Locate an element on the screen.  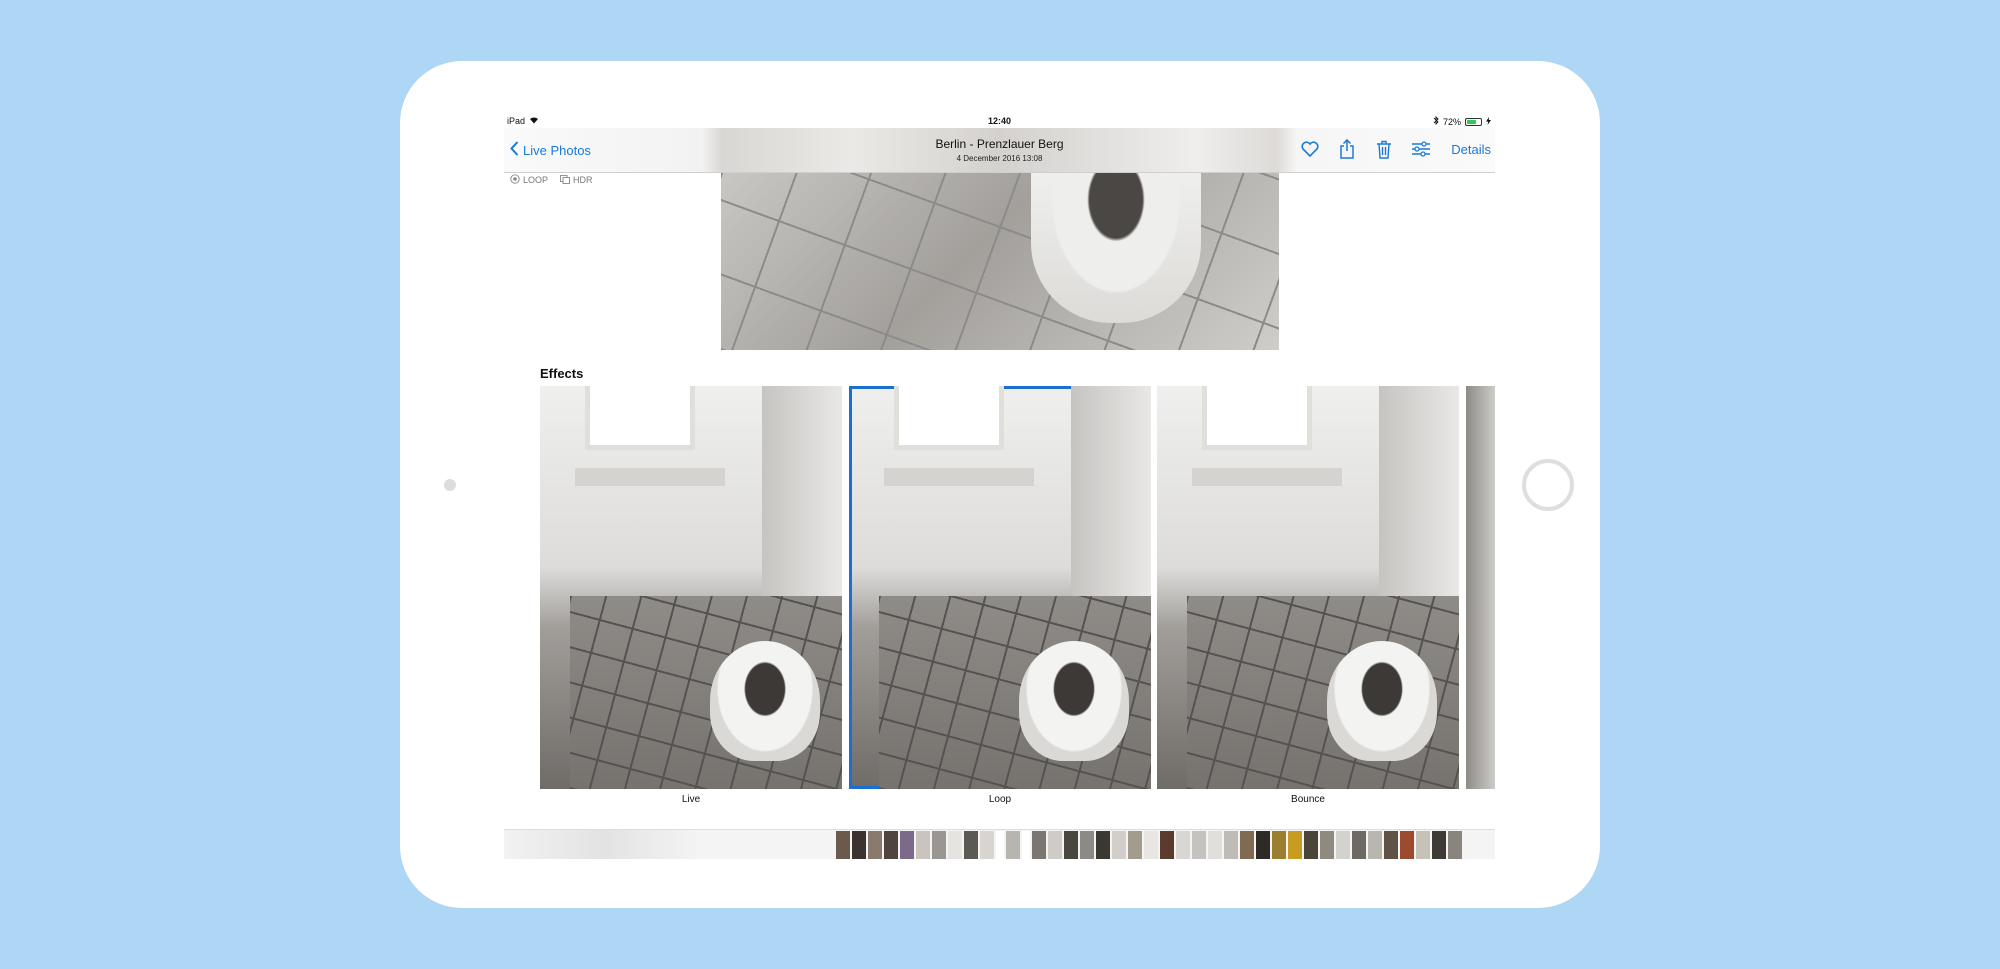
loop-badge: LOOP is located at coordinates (529, 180).